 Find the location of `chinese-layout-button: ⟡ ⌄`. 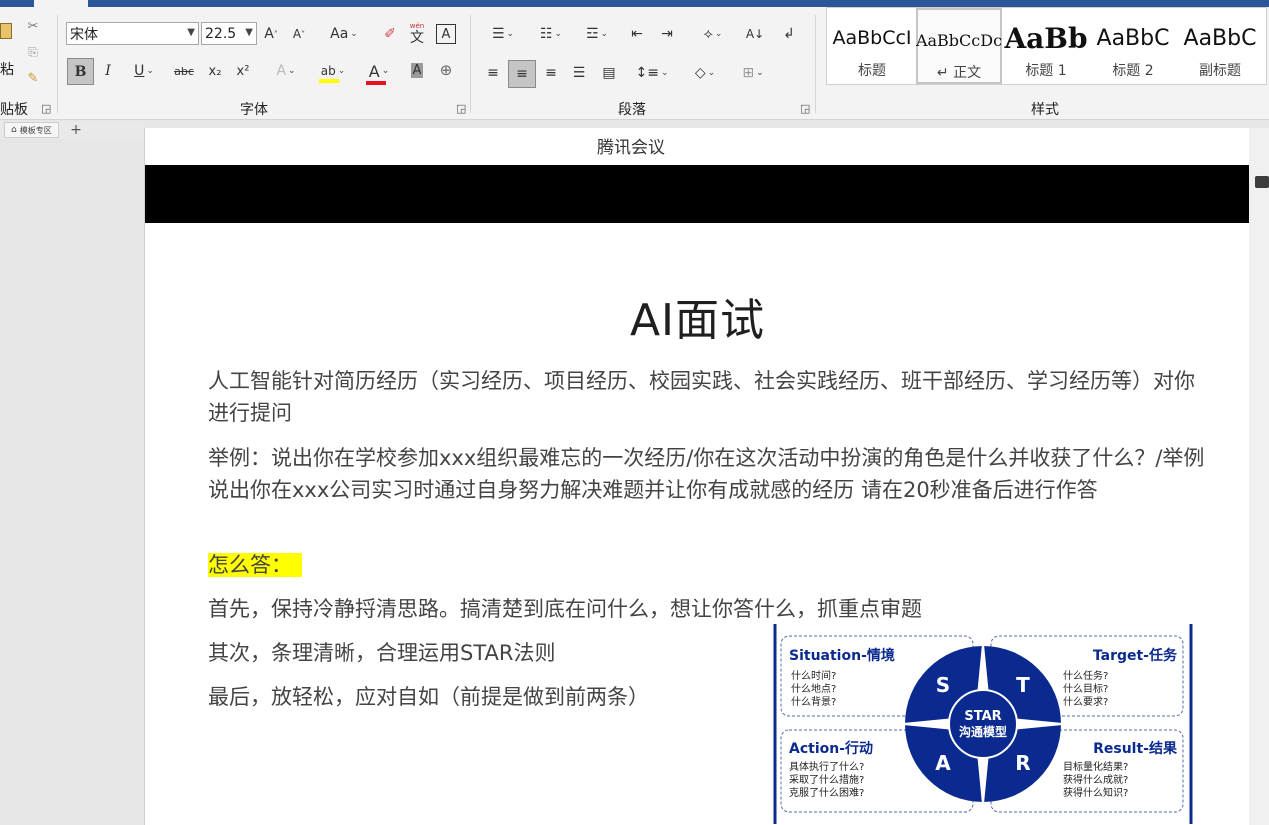

chinese-layout-button: ⟡ ⌄ is located at coordinates (713, 34).